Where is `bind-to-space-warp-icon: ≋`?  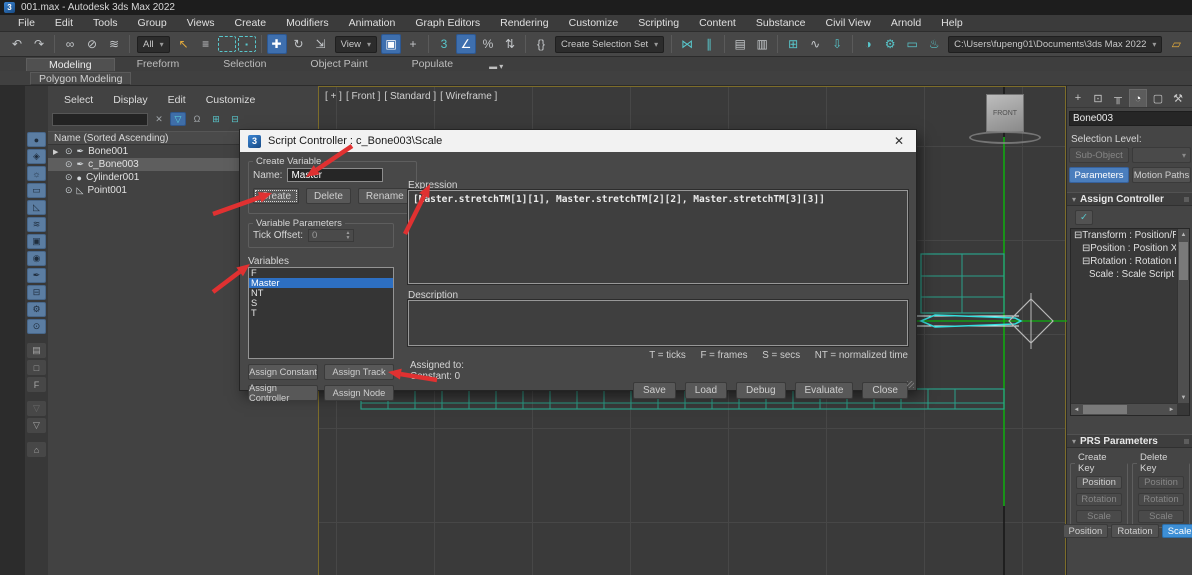
bind-to-space-warp-icon: ≋ is located at coordinates (114, 44).